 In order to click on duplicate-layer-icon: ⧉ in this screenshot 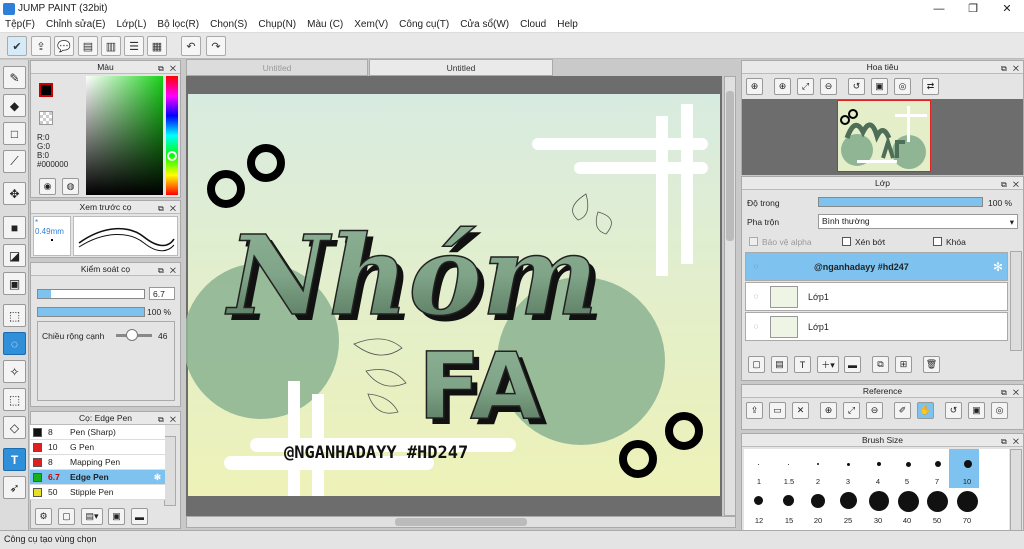, I will do `click(880, 364)`.